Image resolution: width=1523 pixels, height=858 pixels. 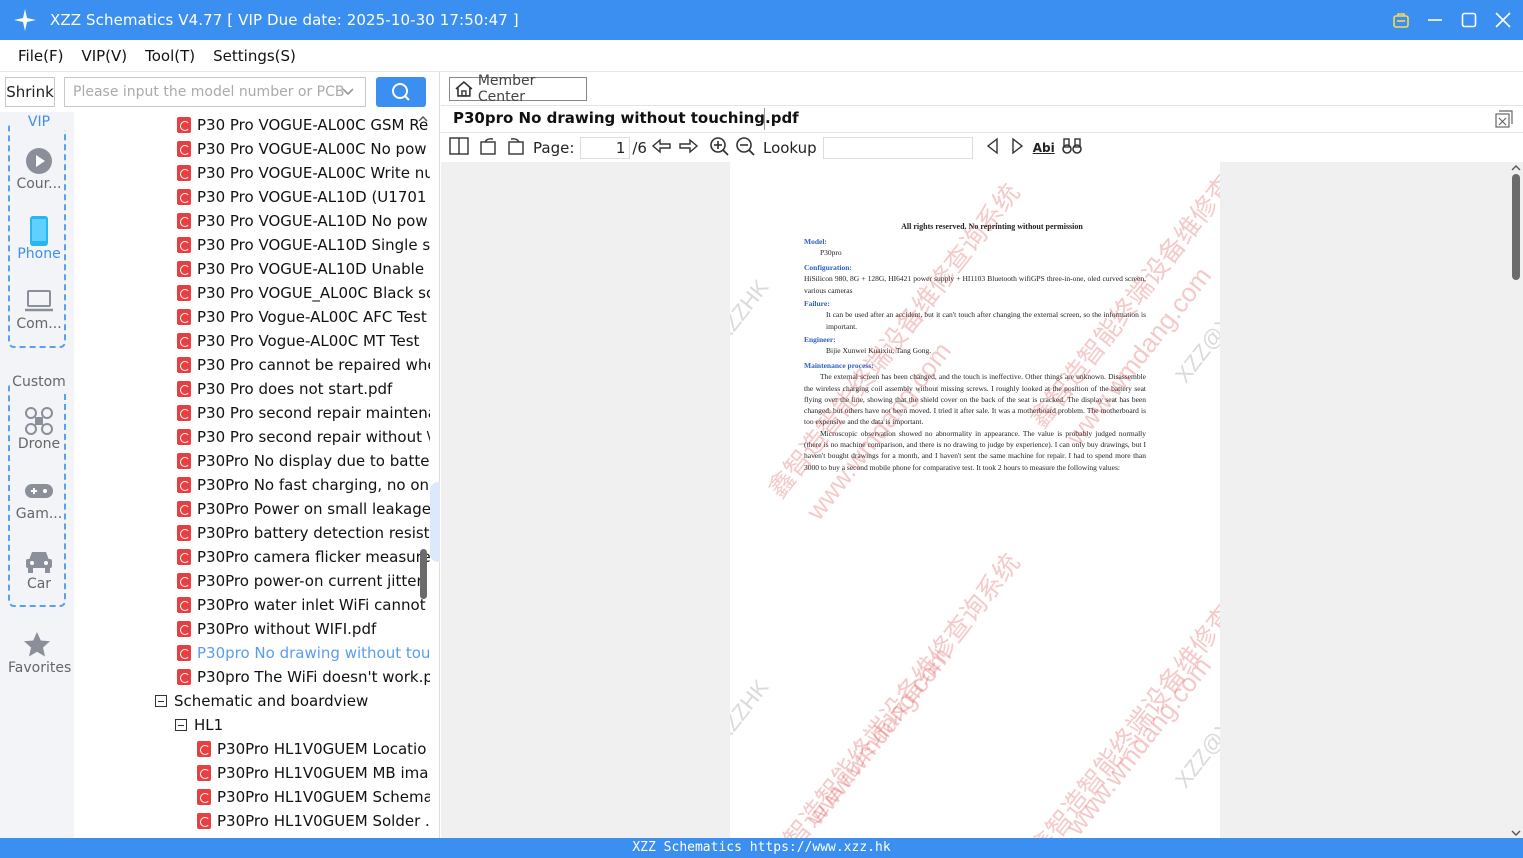 What do you see at coordinates (719, 148) in the screenshot?
I see `zoom-in-icon` at bounding box center [719, 148].